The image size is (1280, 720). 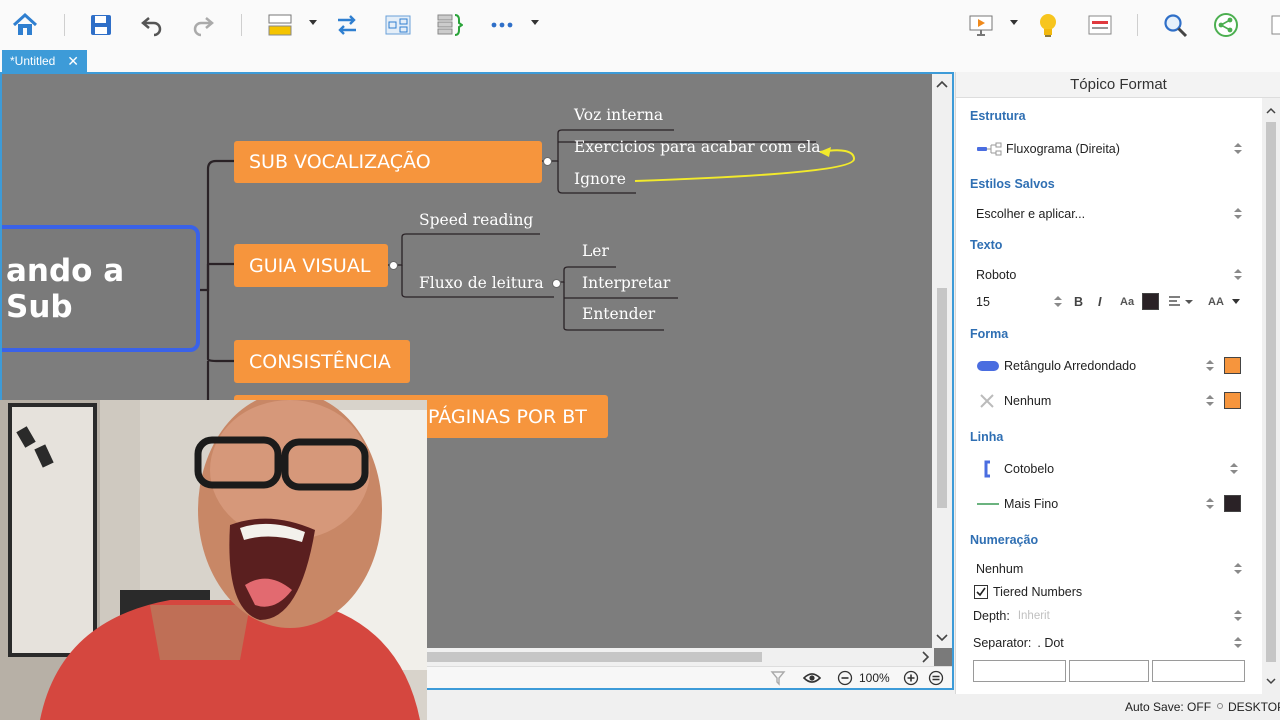 I want to click on text-color-swatch, so click(x=1150, y=301).